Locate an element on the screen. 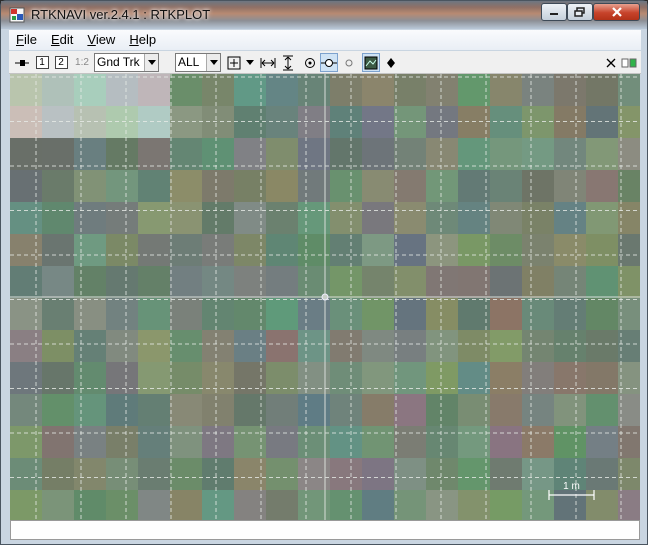  show-error-button is located at coordinates (349, 62).